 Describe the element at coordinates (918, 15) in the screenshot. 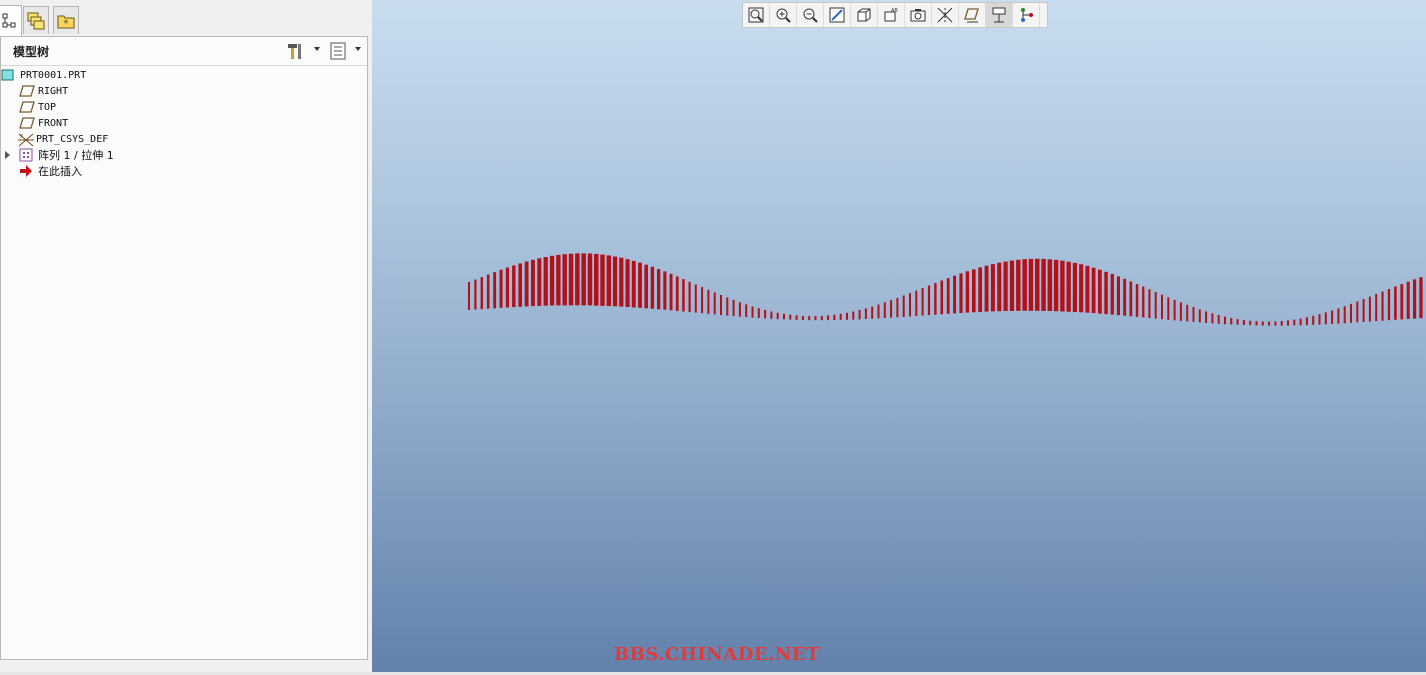

I see `view-manager-button` at that location.